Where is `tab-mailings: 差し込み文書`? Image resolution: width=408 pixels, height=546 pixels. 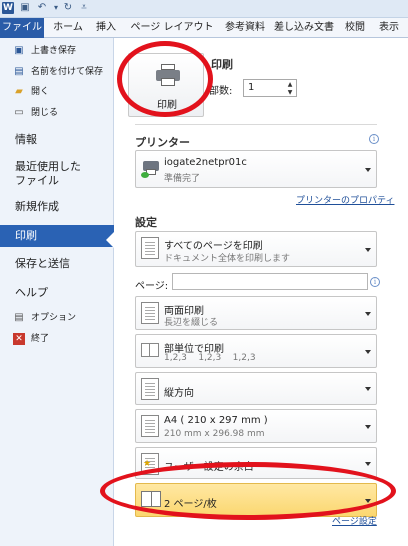 tab-mailings: 差し込み文書 is located at coordinates (304, 28).